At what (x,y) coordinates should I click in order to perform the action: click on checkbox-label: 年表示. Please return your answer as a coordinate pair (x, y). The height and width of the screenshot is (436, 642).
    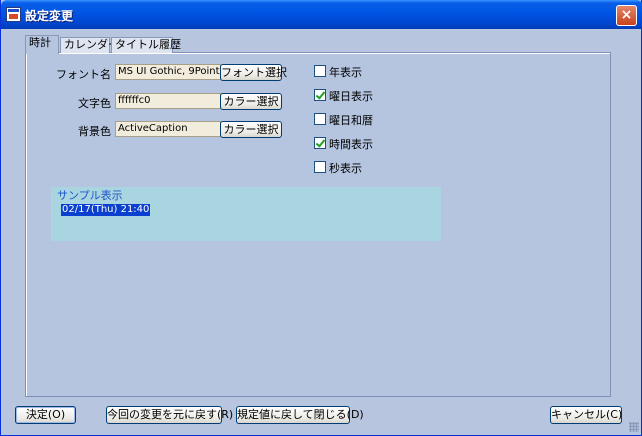
    Looking at the image, I should click on (345, 72).